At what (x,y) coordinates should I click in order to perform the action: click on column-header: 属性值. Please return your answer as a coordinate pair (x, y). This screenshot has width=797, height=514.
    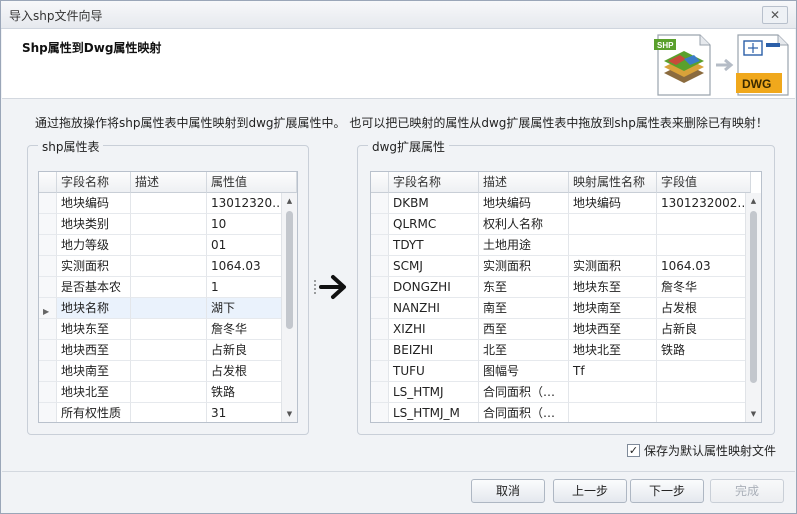
    Looking at the image, I should click on (252, 182).